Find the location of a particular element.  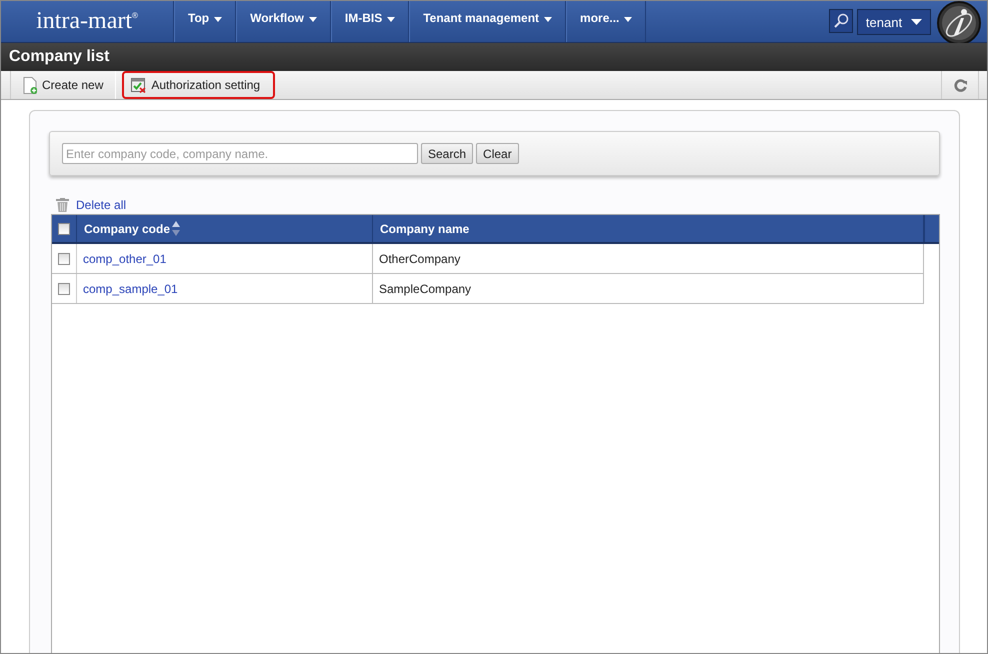

toolbar-button: Authorization setting is located at coordinates (199, 85).